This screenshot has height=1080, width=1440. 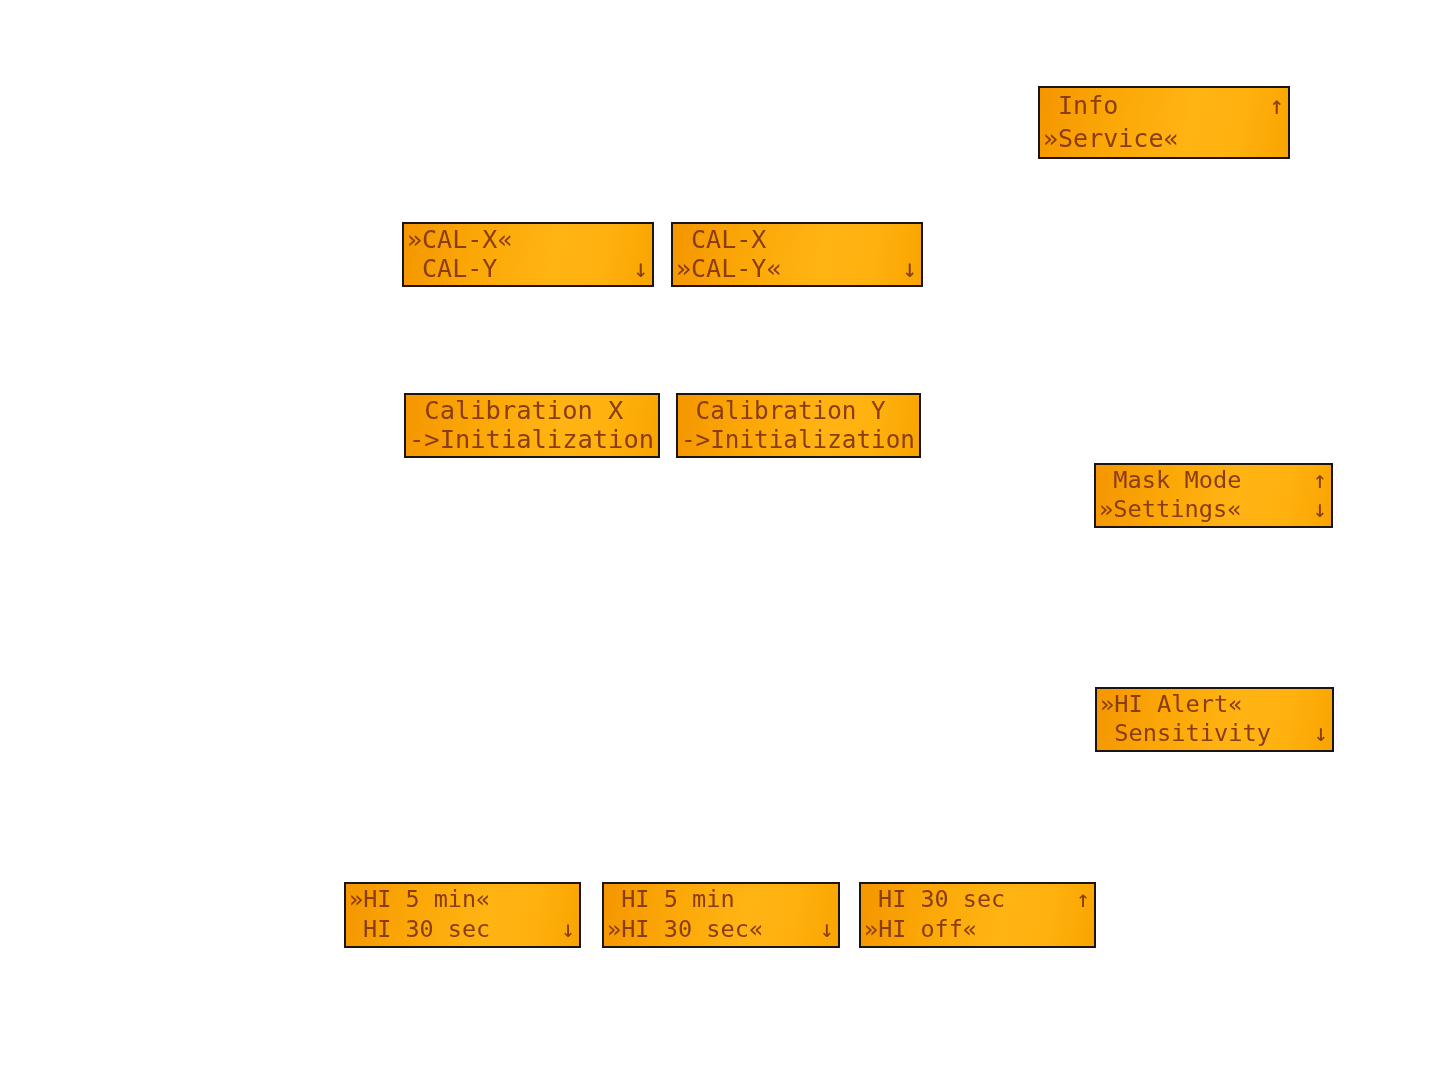 What do you see at coordinates (1171, 705) in the screenshot?
I see `menu-label: HI Alert` at bounding box center [1171, 705].